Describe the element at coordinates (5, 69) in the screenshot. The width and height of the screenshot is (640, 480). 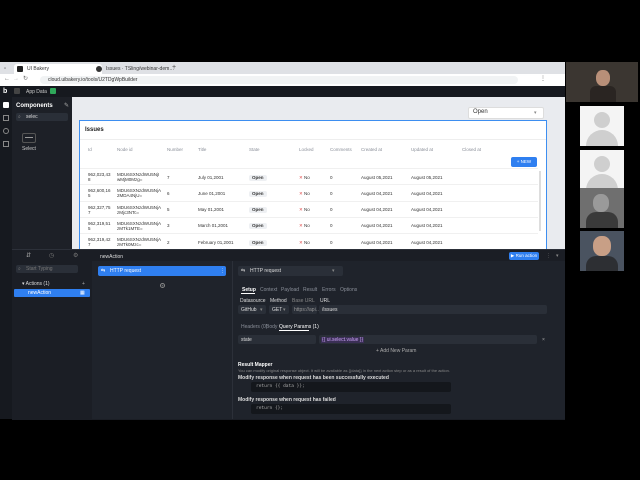
I see `window-controls-icon: ▫` at that location.